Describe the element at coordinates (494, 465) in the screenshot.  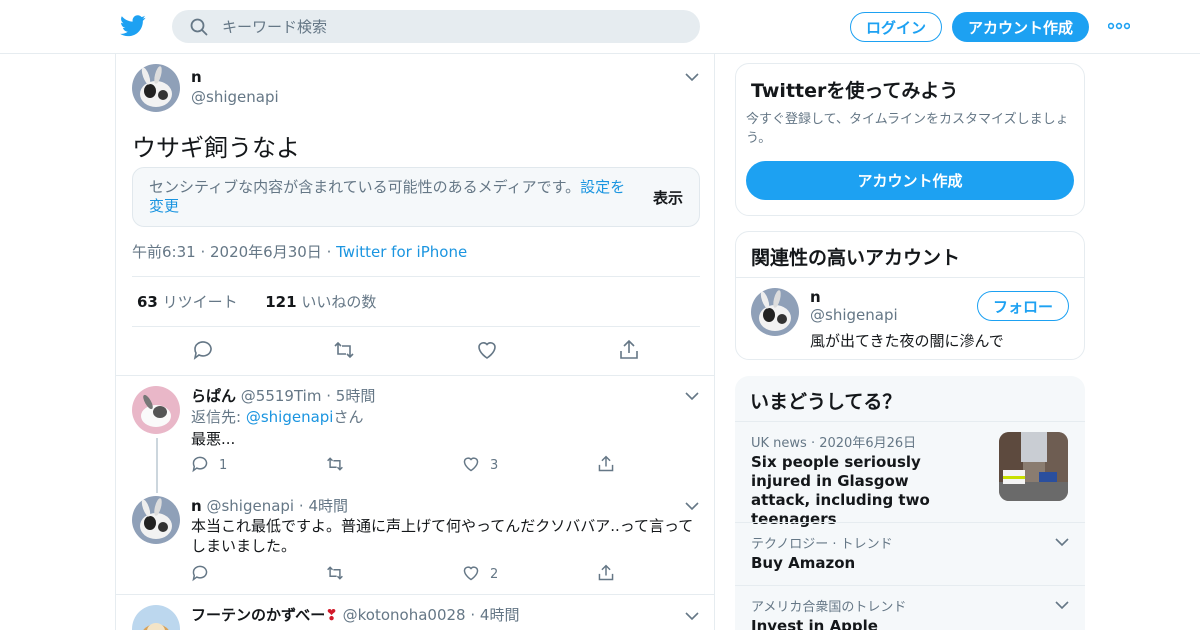
I see `like-count: 3` at that location.